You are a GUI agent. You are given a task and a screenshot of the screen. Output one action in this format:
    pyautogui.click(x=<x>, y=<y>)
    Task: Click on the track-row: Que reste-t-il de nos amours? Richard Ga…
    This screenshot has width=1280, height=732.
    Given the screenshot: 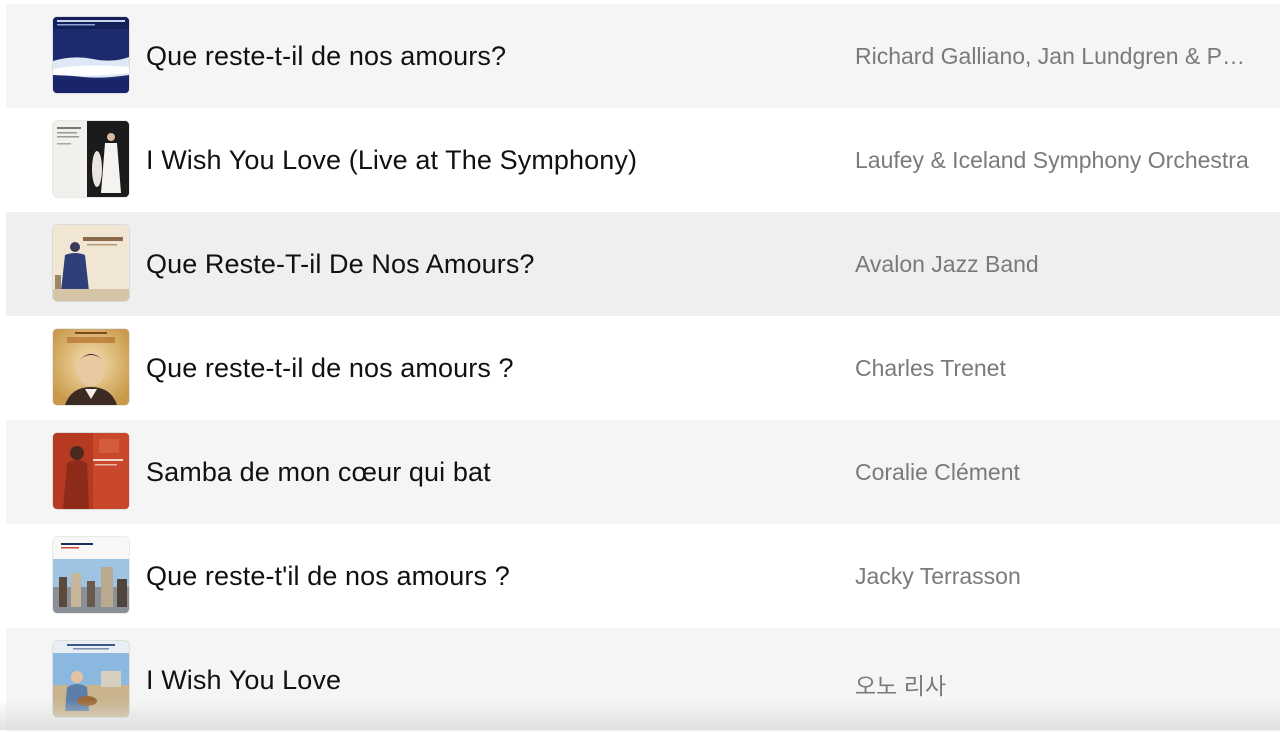 What is the action you would take?
    pyautogui.click(x=643, y=56)
    